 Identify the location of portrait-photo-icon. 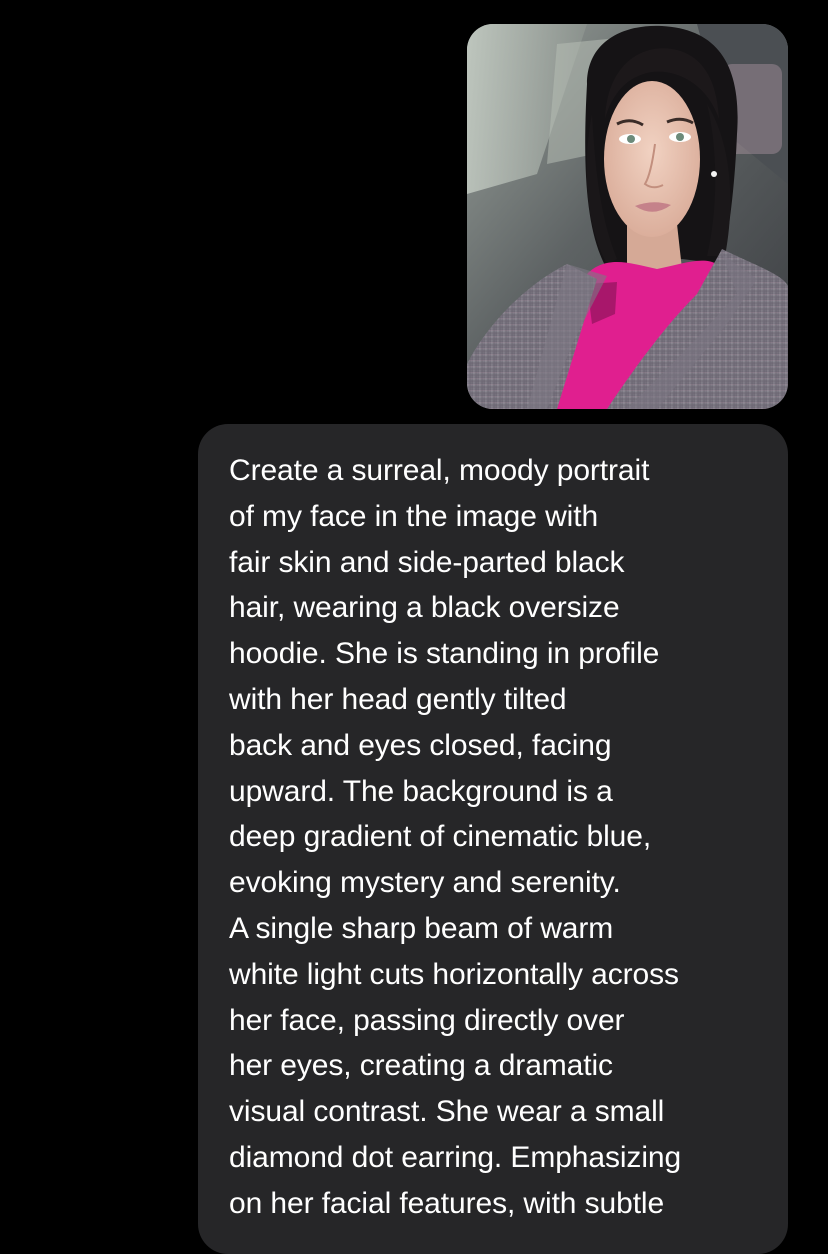
(627, 216).